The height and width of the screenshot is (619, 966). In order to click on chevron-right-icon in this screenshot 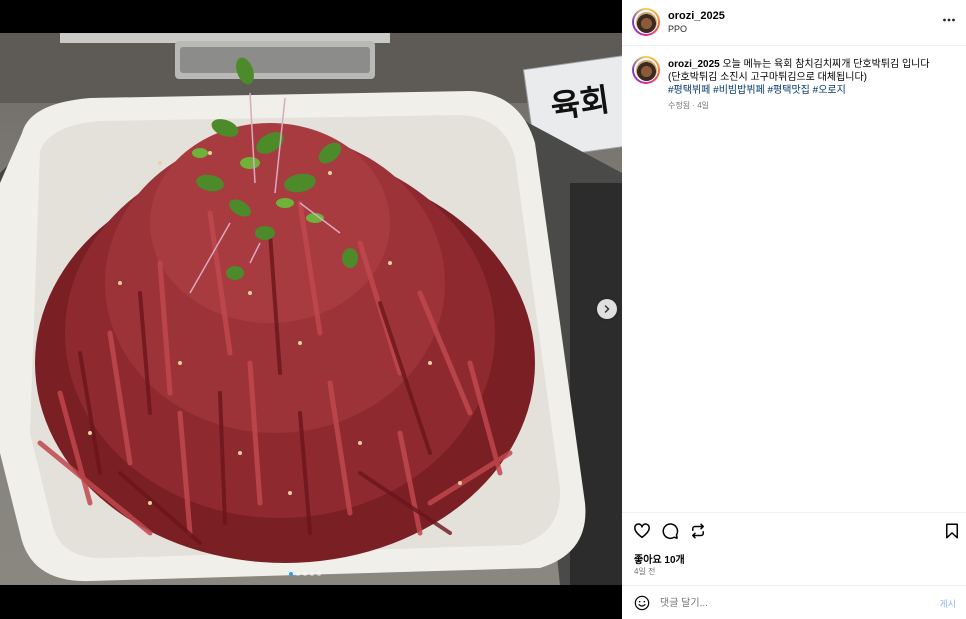, I will do `click(607, 309)`.